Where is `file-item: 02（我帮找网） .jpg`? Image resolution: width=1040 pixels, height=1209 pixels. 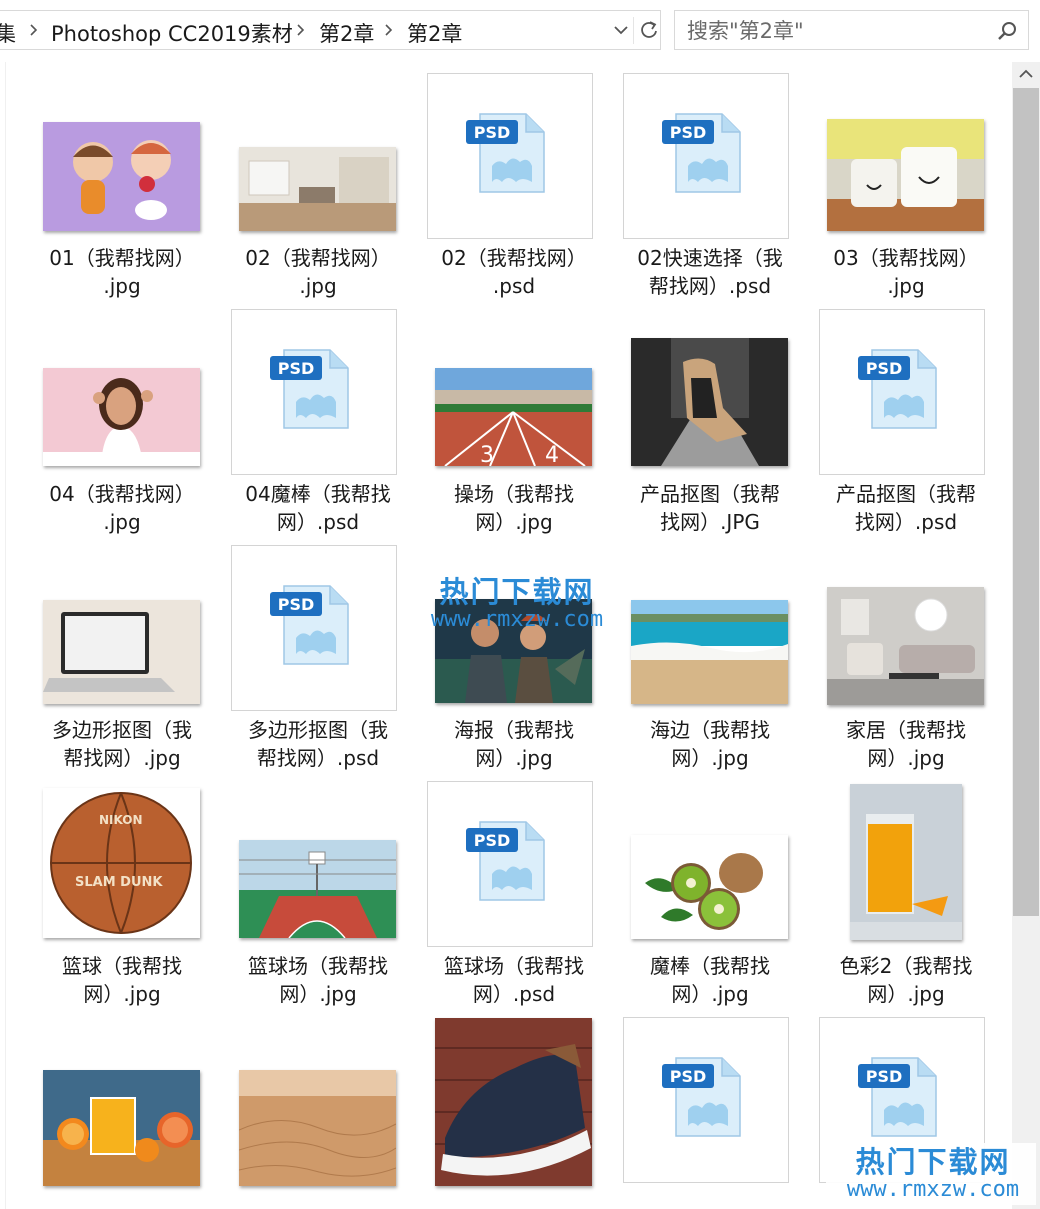
file-item: 02（我帮找网） .jpg is located at coordinates (318, 190).